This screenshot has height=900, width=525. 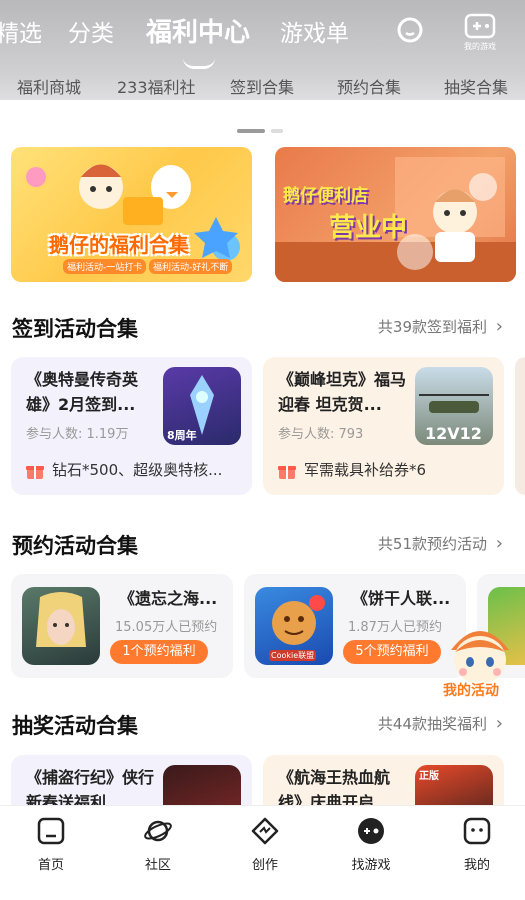 I want to click on thumb-badge: 正版, so click(x=429, y=776).